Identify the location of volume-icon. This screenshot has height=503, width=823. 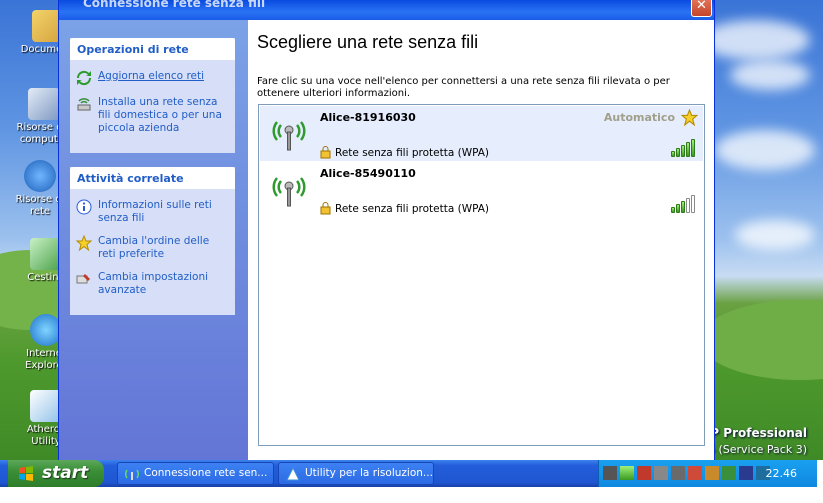
(661, 473).